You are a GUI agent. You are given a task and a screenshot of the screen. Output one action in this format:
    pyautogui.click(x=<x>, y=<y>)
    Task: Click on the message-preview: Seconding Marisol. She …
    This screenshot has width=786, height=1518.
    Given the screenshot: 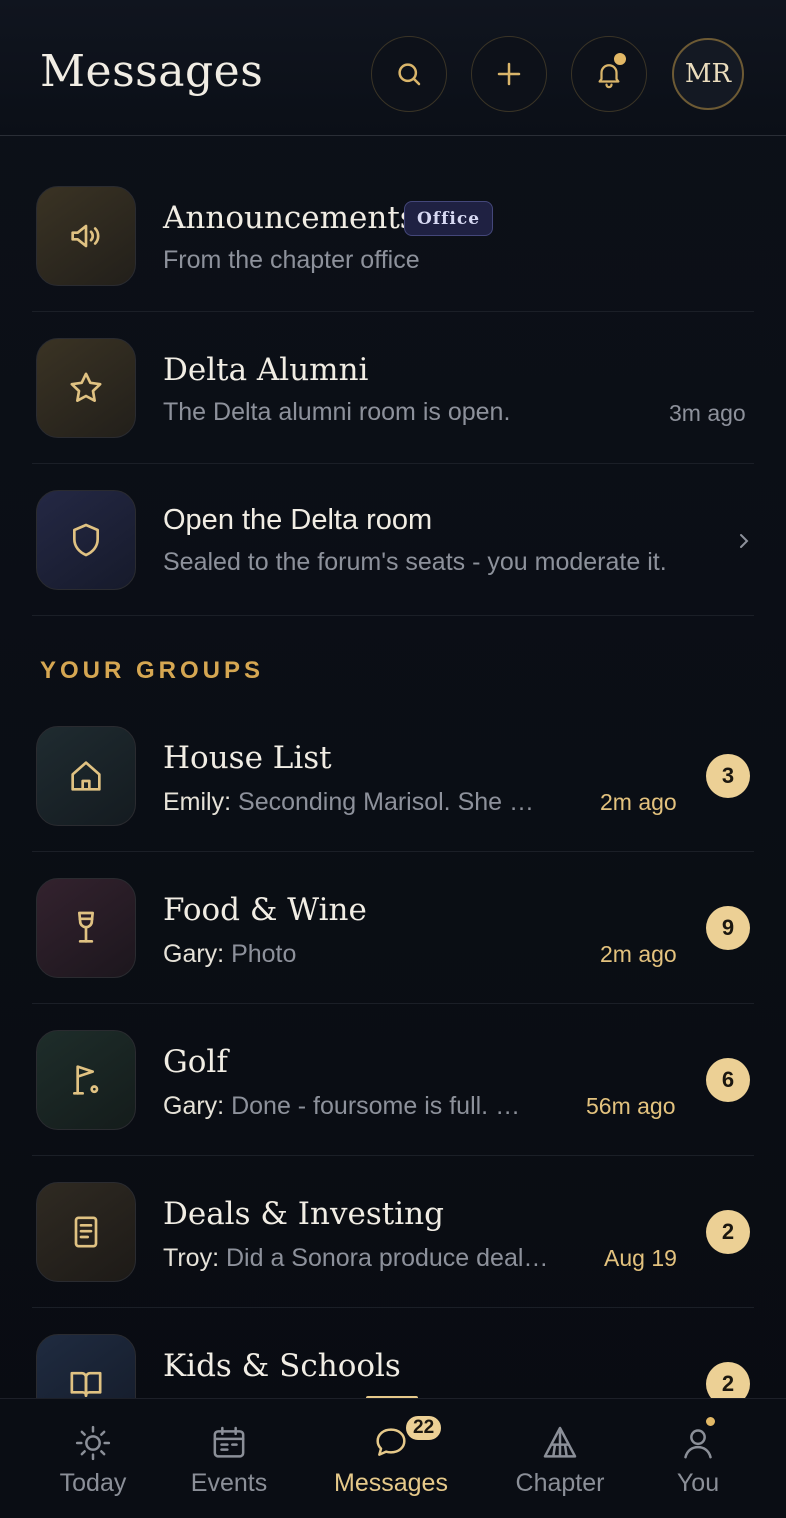 What is the action you would take?
    pyautogui.click(x=386, y=802)
    